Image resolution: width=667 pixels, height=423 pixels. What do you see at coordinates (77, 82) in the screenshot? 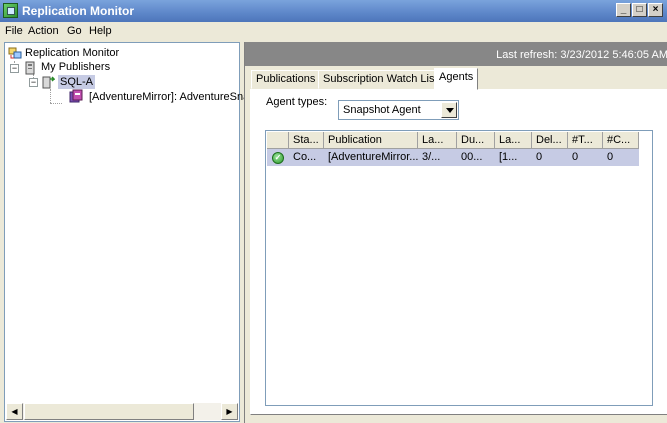
I see `tree-item-sql-a: SQL-A` at bounding box center [77, 82].